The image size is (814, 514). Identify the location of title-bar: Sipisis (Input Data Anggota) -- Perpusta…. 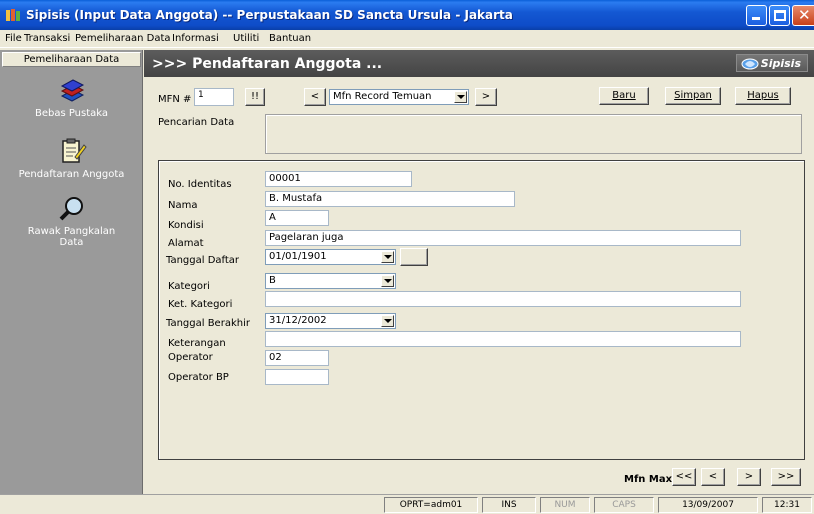
(407, 15).